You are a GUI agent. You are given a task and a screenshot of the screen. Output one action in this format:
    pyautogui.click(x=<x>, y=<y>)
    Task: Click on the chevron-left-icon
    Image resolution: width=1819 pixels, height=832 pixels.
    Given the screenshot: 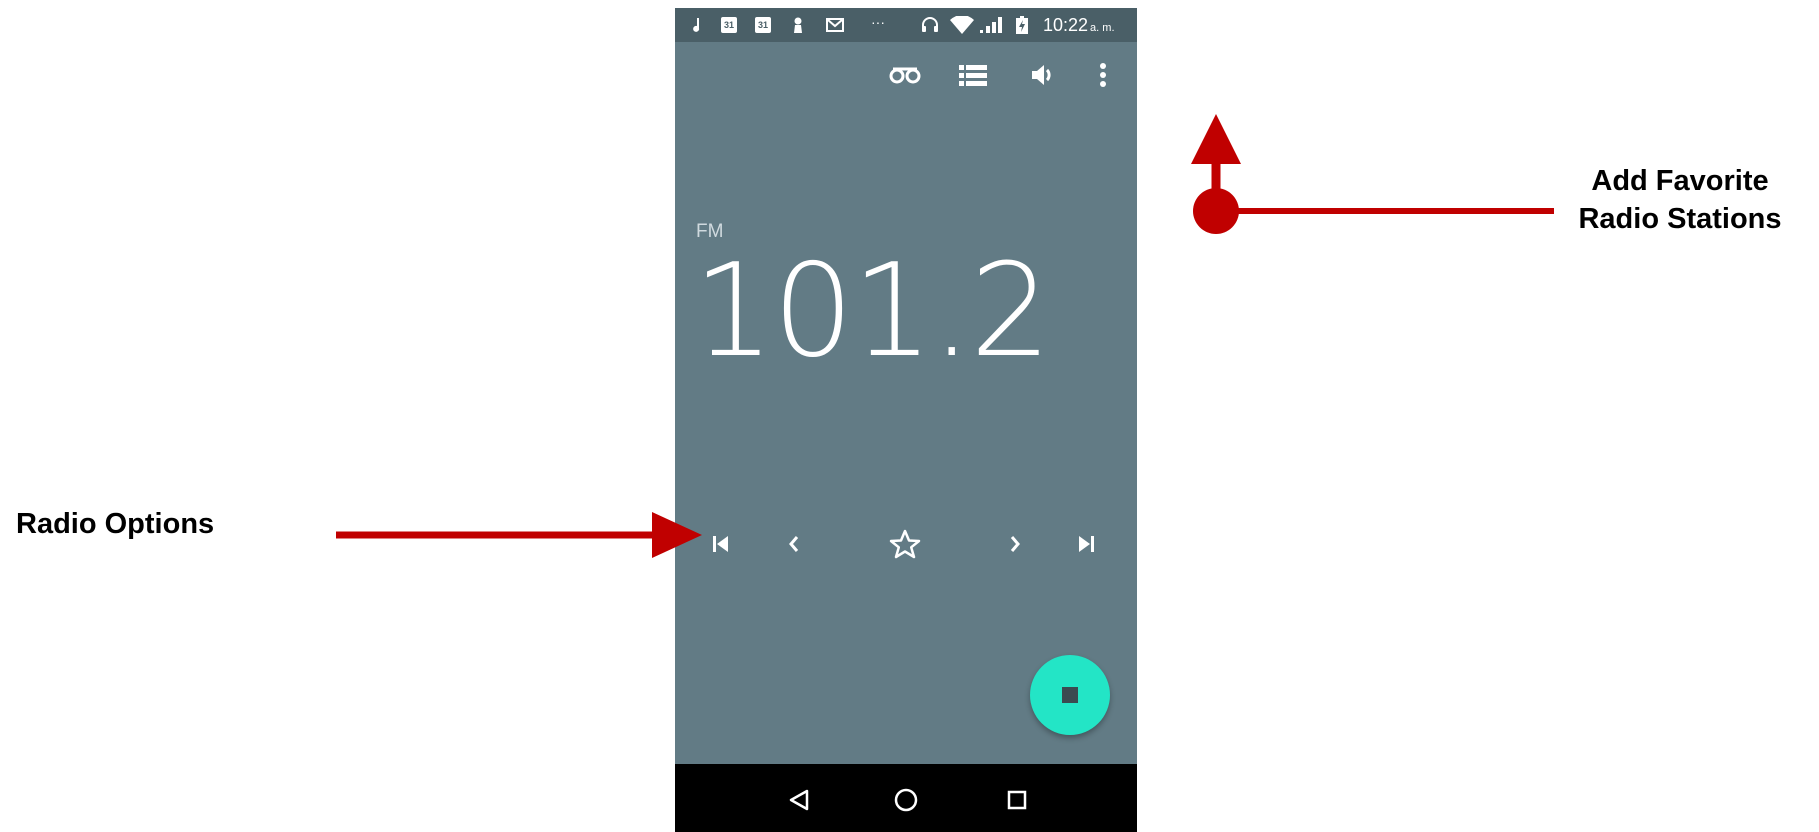 What is the action you would take?
    pyautogui.click(x=794, y=544)
    